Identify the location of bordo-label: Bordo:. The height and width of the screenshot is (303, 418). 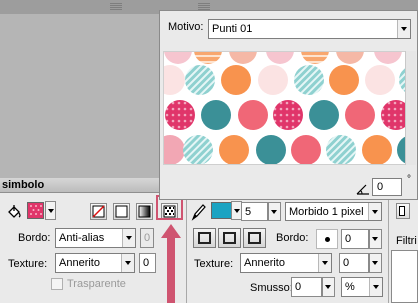
(34, 238).